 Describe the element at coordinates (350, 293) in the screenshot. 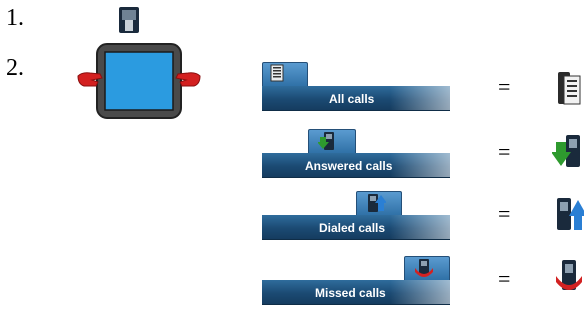

I see `tab-label-missed-calls: Missed calls` at that location.